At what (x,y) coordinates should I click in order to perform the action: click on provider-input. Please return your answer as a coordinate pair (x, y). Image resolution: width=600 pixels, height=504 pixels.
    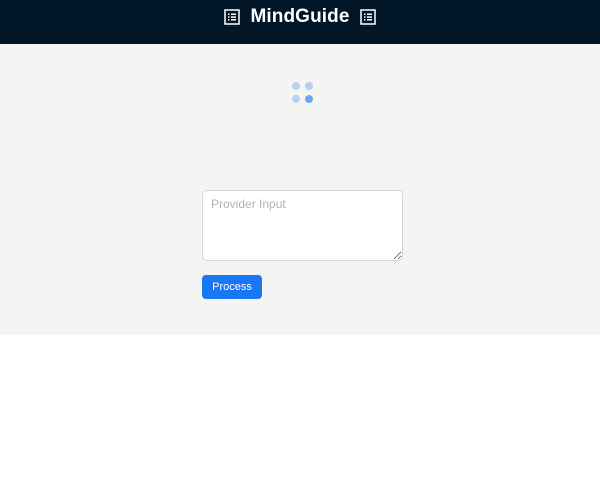
    Looking at the image, I should click on (302, 225).